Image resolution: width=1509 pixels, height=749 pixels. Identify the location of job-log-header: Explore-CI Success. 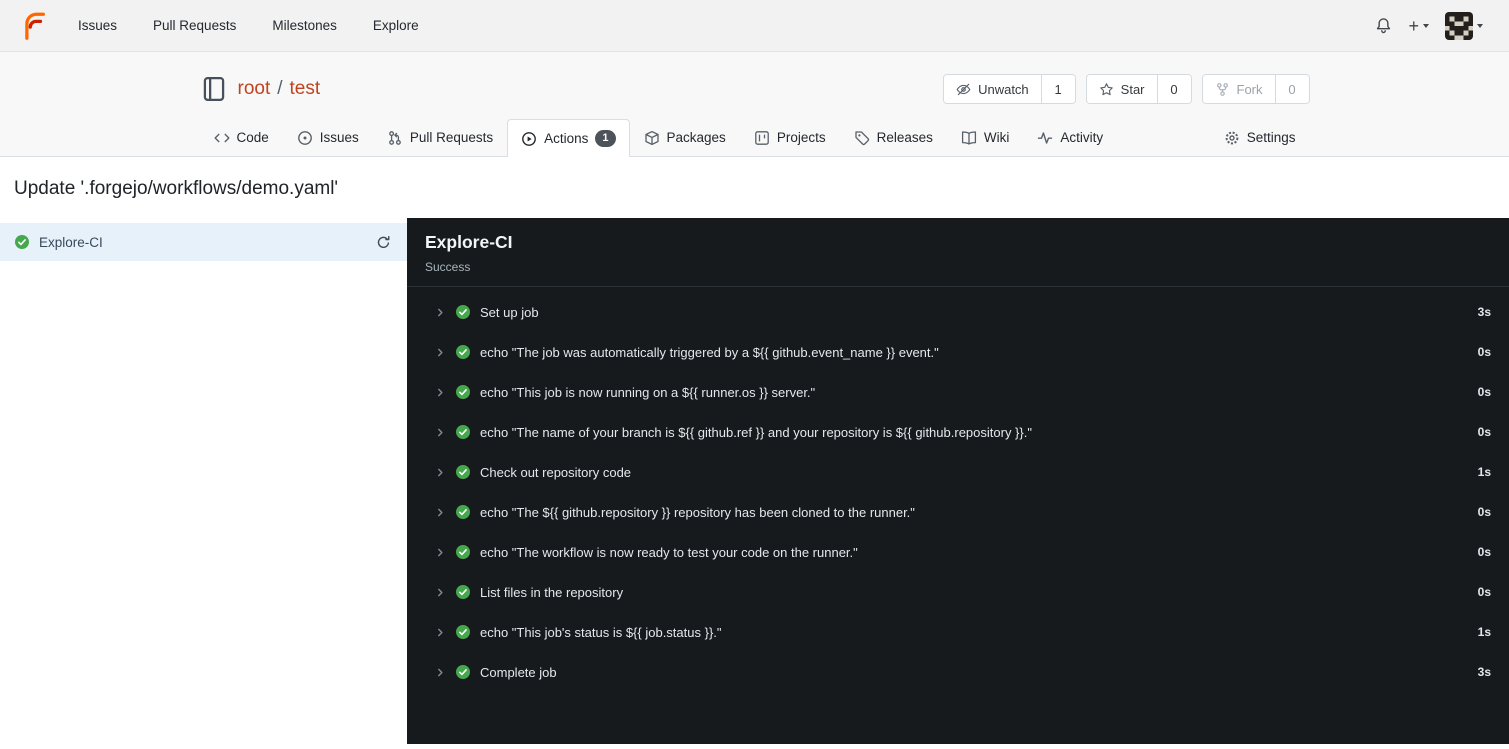
(958, 252).